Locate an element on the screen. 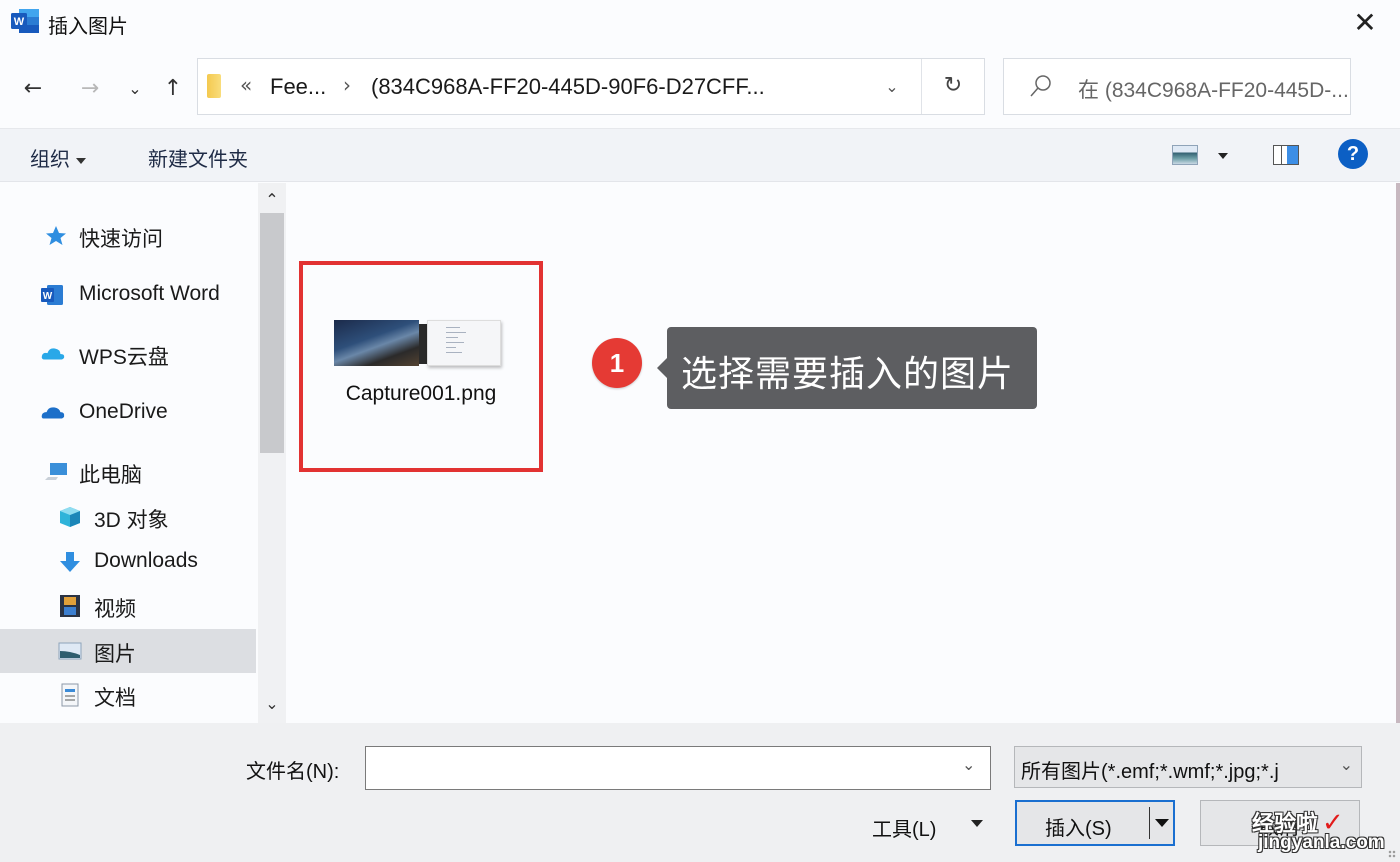  sidebar-item-documents: 文档 is located at coordinates (128, 695).